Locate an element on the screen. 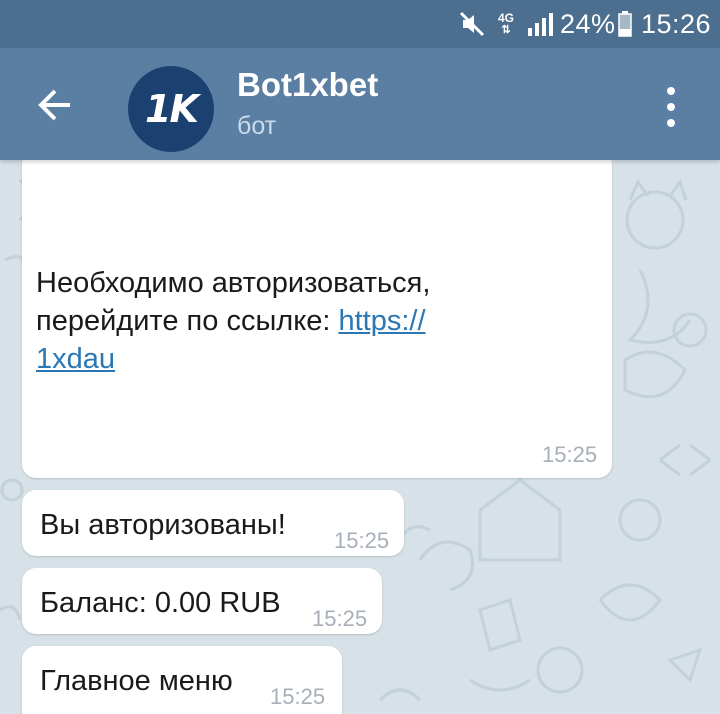 The image size is (720, 714). more-vert-icon is located at coordinates (671, 107).